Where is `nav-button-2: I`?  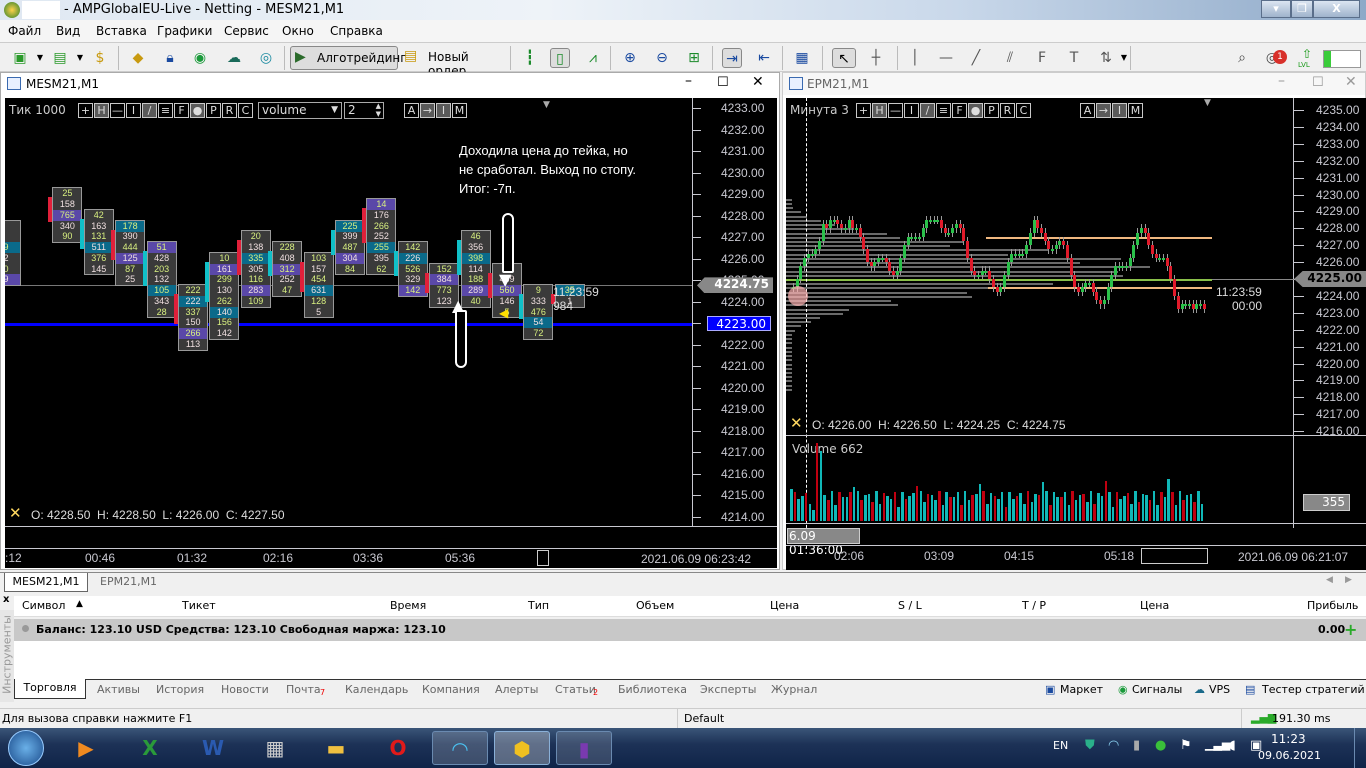 nav-button-2: I is located at coordinates (1119, 110).